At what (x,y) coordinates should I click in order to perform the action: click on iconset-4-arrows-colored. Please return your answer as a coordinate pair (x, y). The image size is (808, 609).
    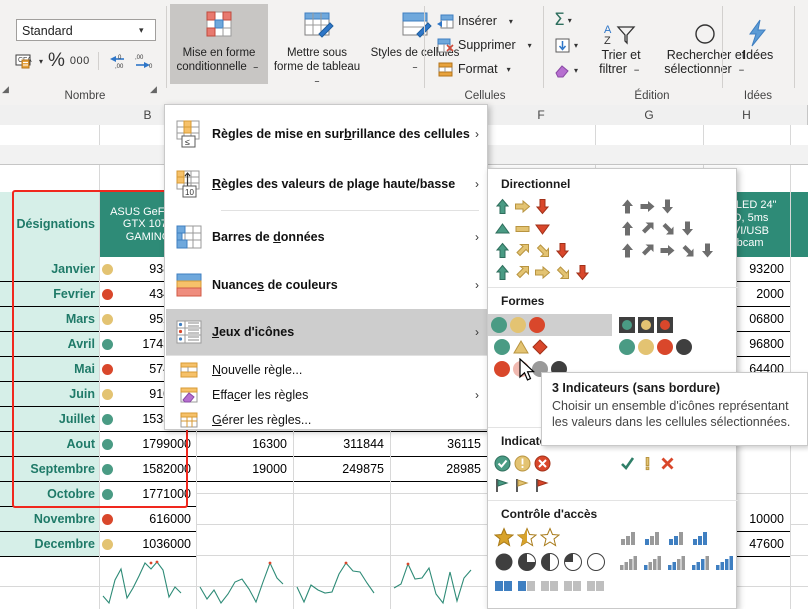
    Looking at the image, I should click on (532, 250).